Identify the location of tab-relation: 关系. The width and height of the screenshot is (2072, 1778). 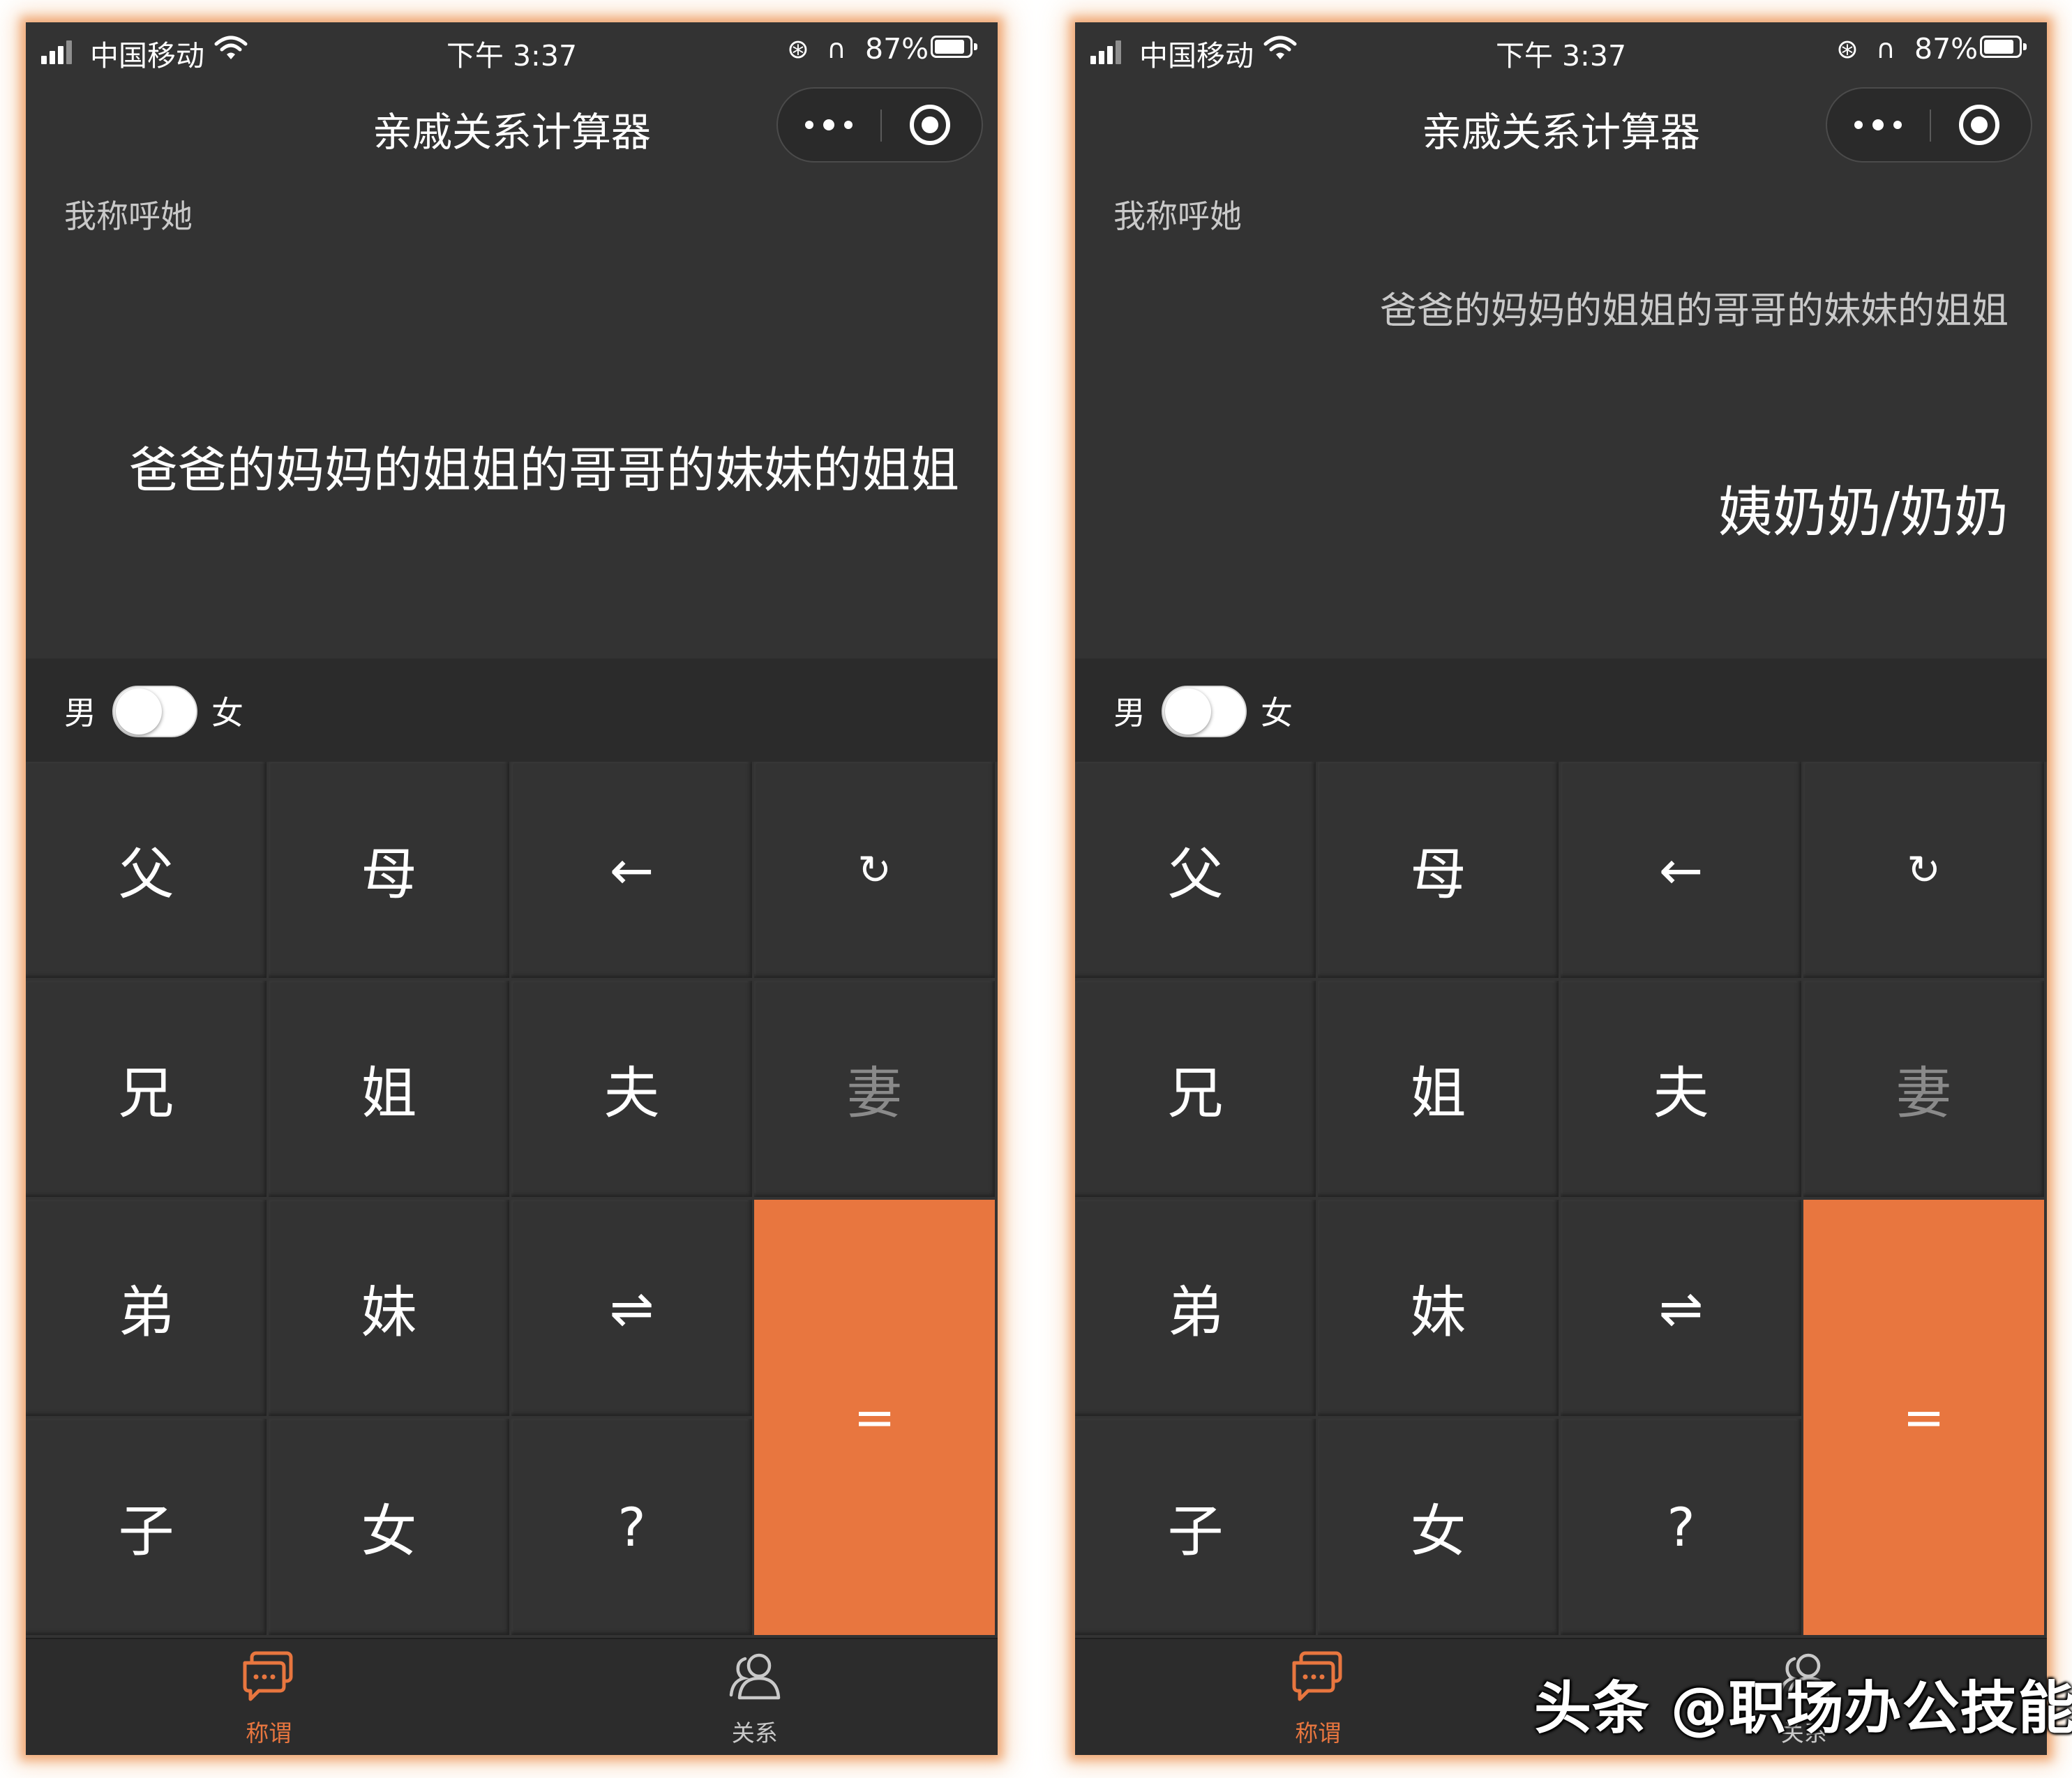
(755, 1697).